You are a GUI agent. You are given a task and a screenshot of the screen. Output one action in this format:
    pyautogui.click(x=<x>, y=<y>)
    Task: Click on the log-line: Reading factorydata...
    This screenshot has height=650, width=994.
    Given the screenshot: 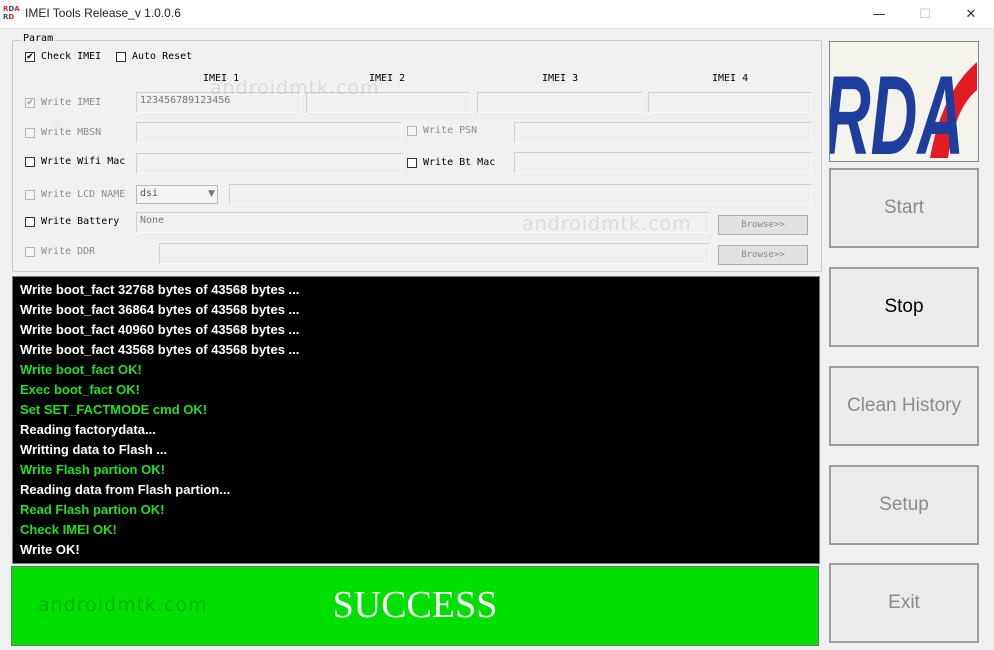 What is the action you would take?
    pyautogui.click(x=88, y=429)
    